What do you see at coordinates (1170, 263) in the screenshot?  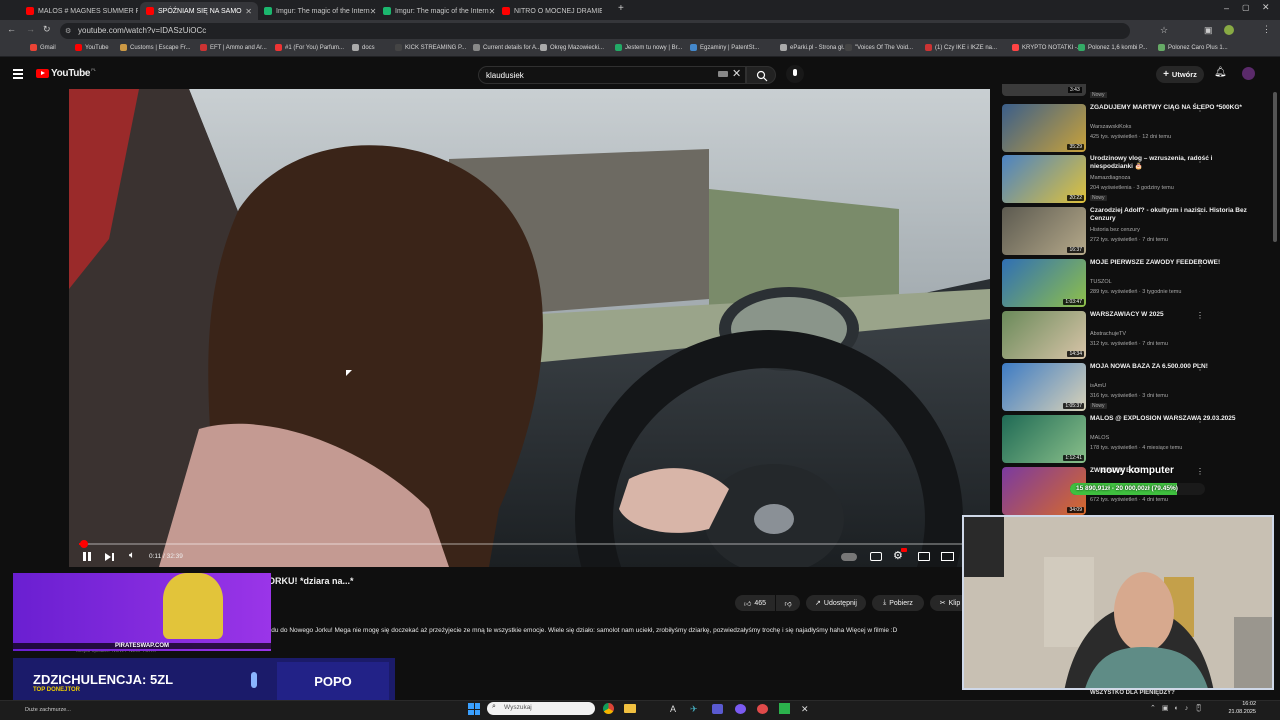 I see `video-title: MOJE PIERWSZE ZAWODY FEEDEROWE!` at bounding box center [1170, 263].